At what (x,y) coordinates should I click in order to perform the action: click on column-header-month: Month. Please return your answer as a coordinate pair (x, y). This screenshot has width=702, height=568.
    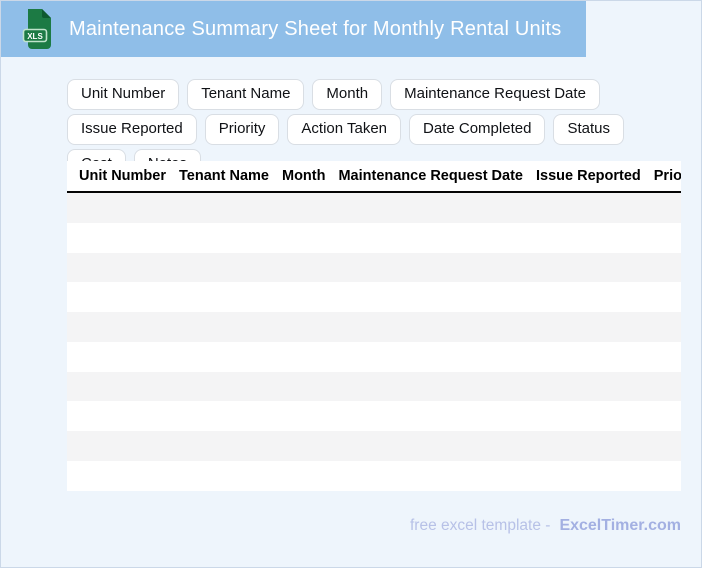
    Looking at the image, I should click on (303, 176).